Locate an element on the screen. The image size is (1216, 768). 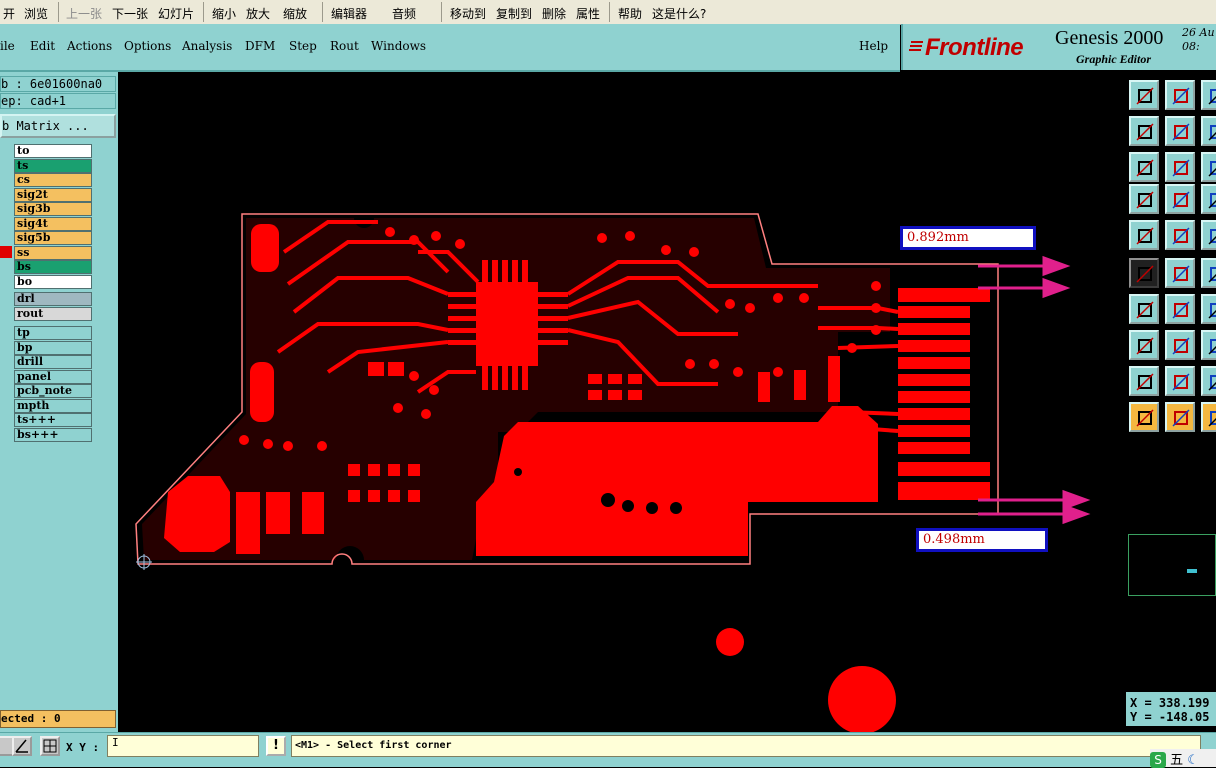
layer-row: rout is located at coordinates (53, 313).